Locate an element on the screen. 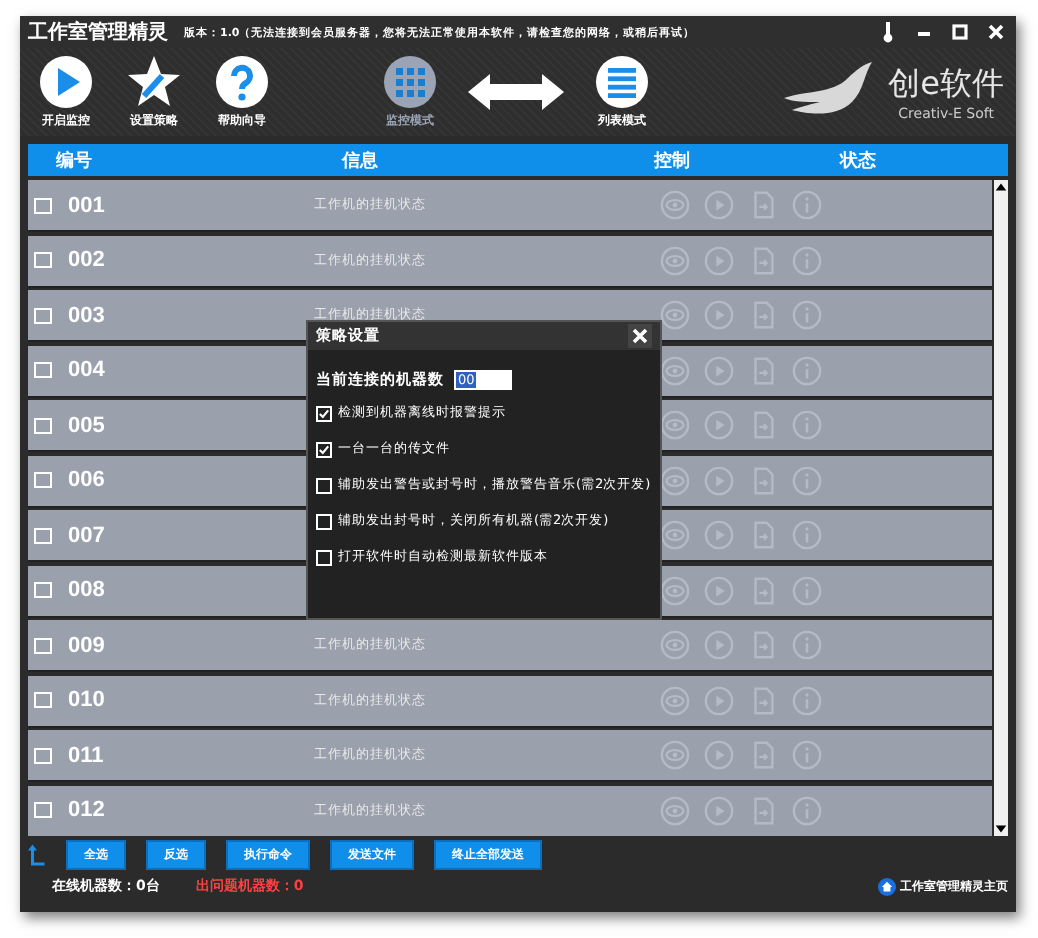 The width and height of the screenshot is (1038, 938). machine-id: 002 is located at coordinates (87, 260).